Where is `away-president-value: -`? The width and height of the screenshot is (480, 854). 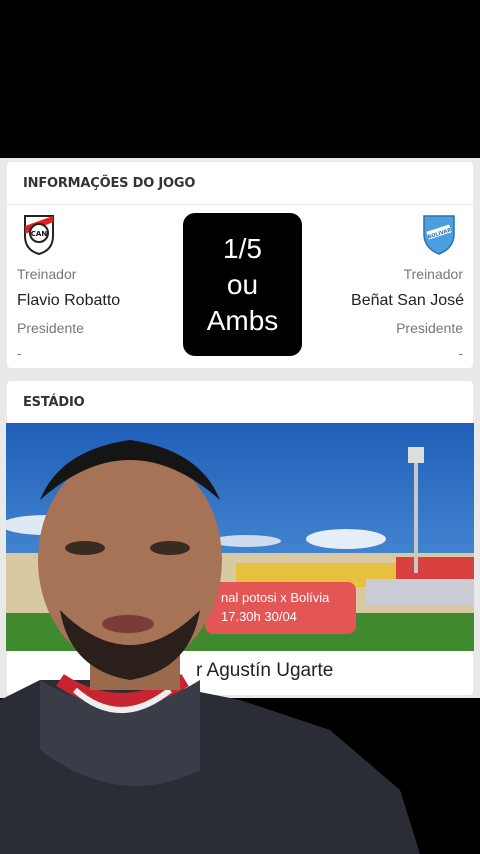 away-president-value: - is located at coordinates (460, 353).